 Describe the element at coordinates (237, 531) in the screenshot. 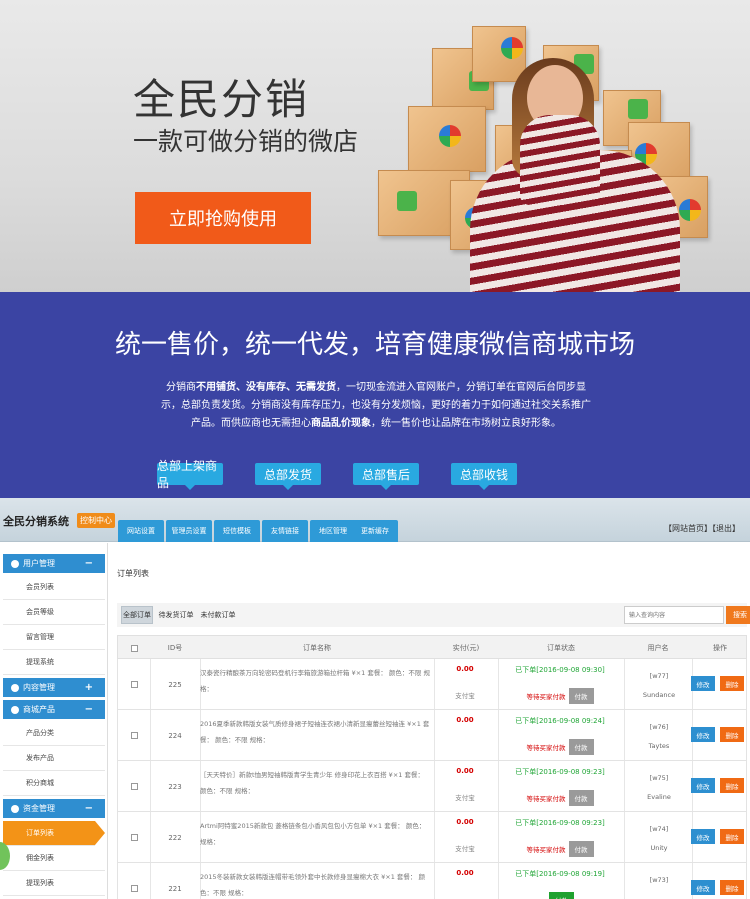

I see `tab-sms-templates: 短信模板` at that location.